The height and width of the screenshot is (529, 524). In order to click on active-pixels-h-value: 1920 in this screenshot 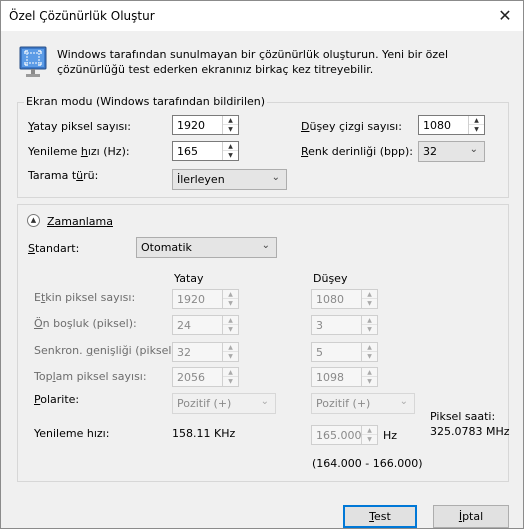, I will do `click(191, 299)`.